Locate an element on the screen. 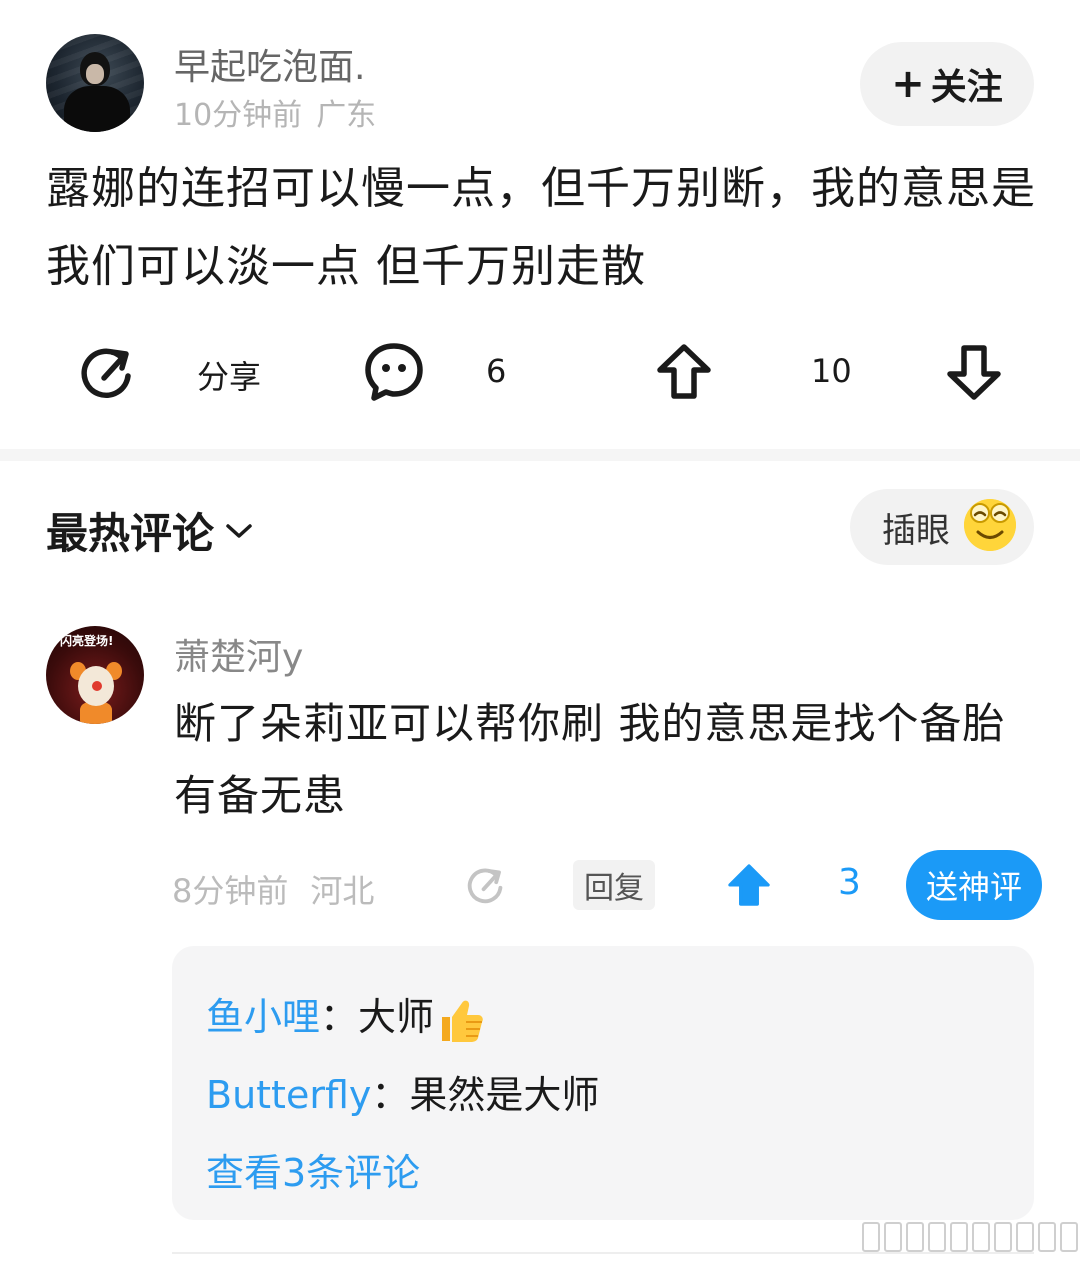 The image size is (1080, 1261). comment-icon is located at coordinates (394, 372).